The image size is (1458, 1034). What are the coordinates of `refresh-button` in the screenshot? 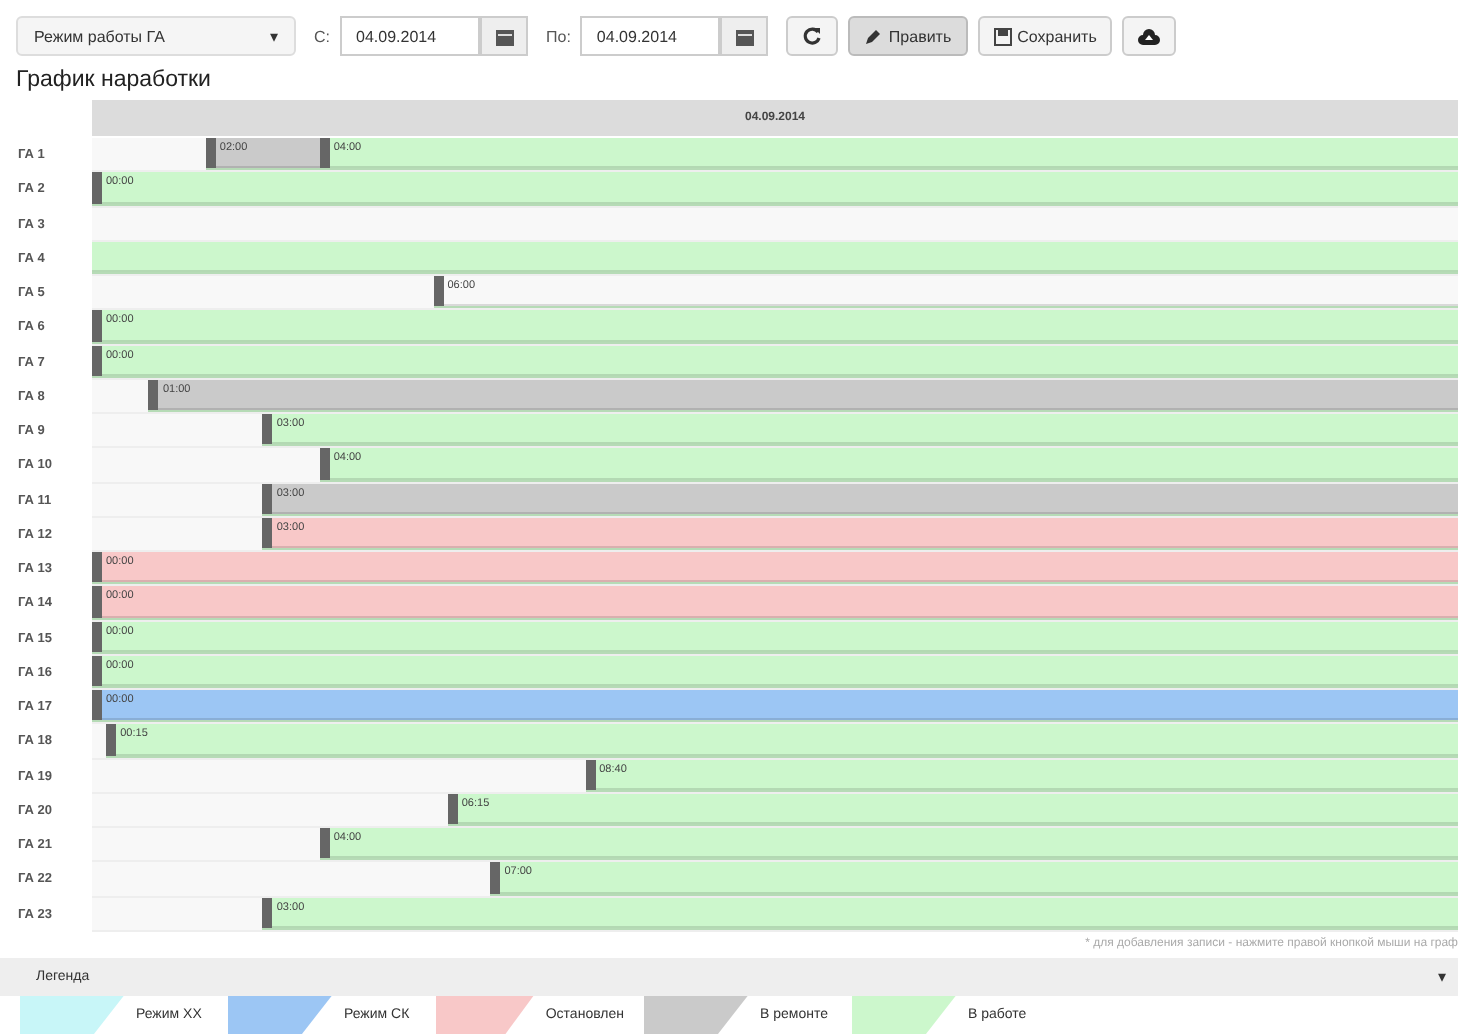 It's located at (812, 36).